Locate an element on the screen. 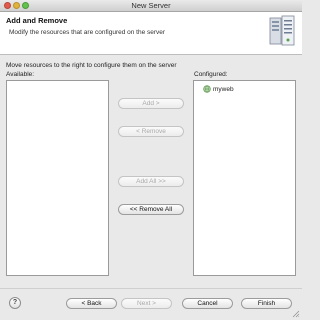  help-button: ? is located at coordinates (15, 303).